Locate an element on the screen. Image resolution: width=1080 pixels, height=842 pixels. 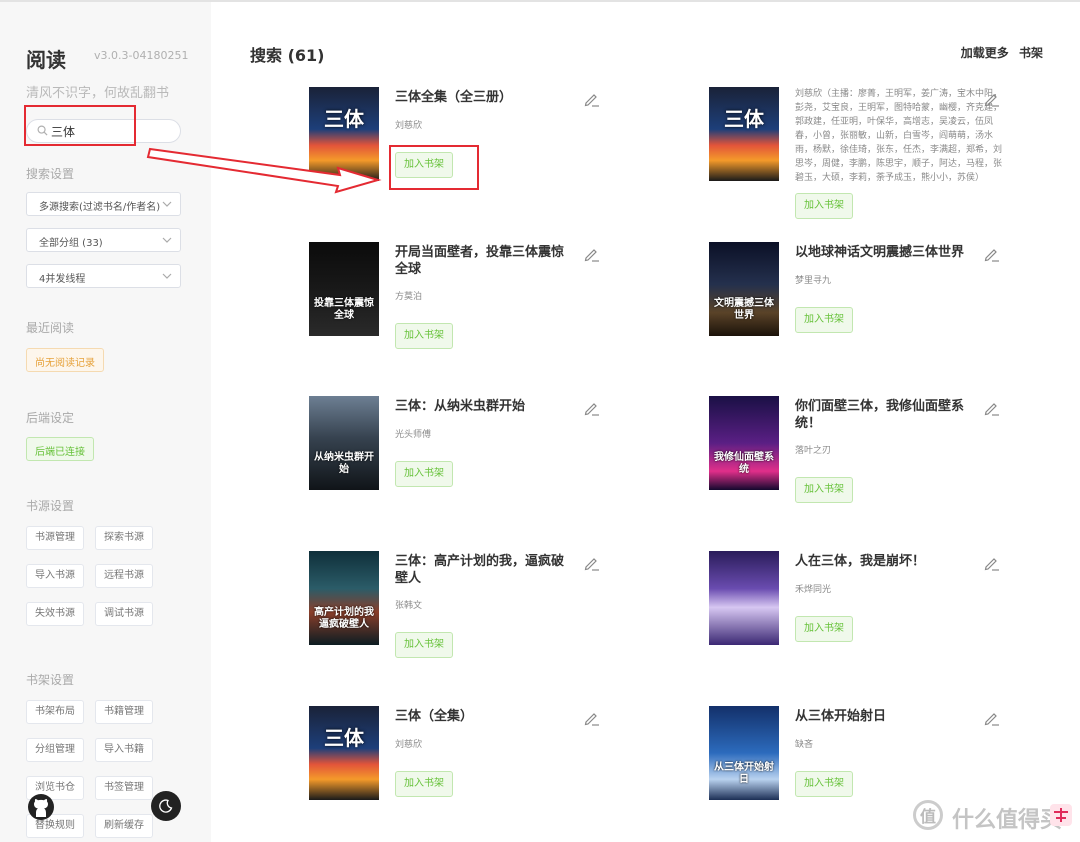
watermark-logo: 值 is located at coordinates (928, 815).